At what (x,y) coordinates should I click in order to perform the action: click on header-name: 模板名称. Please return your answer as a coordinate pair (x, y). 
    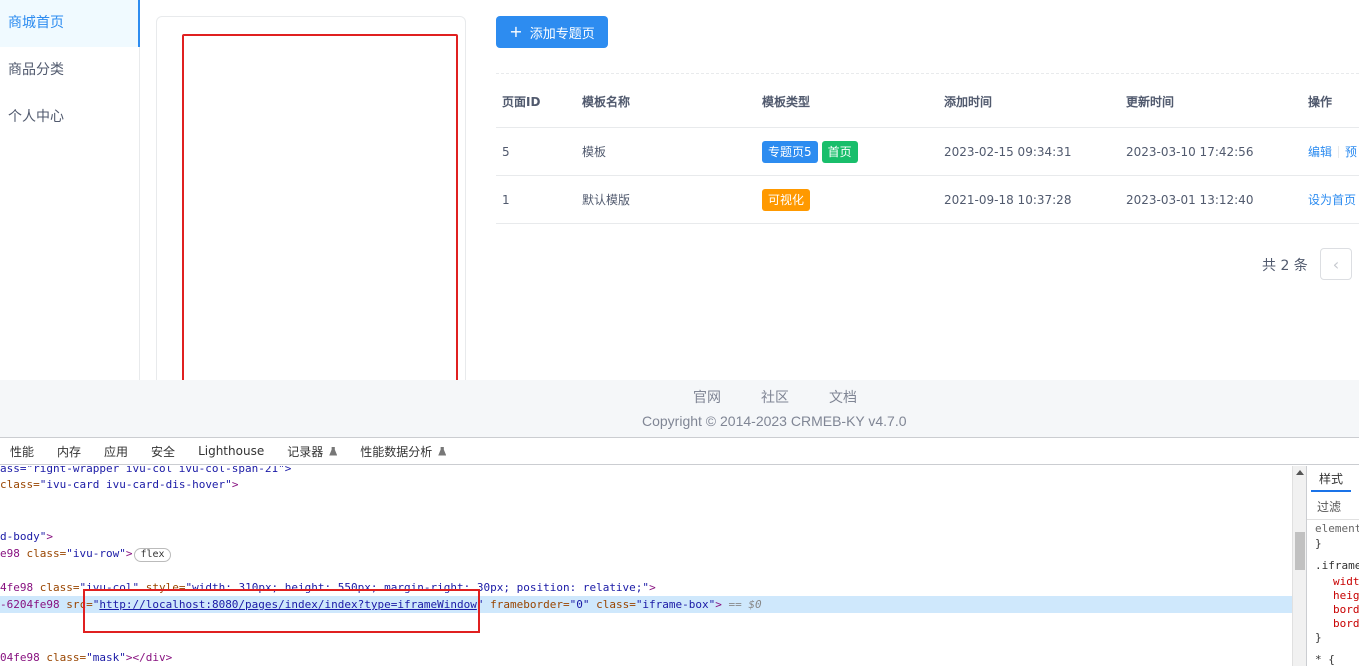
    Looking at the image, I should click on (606, 102).